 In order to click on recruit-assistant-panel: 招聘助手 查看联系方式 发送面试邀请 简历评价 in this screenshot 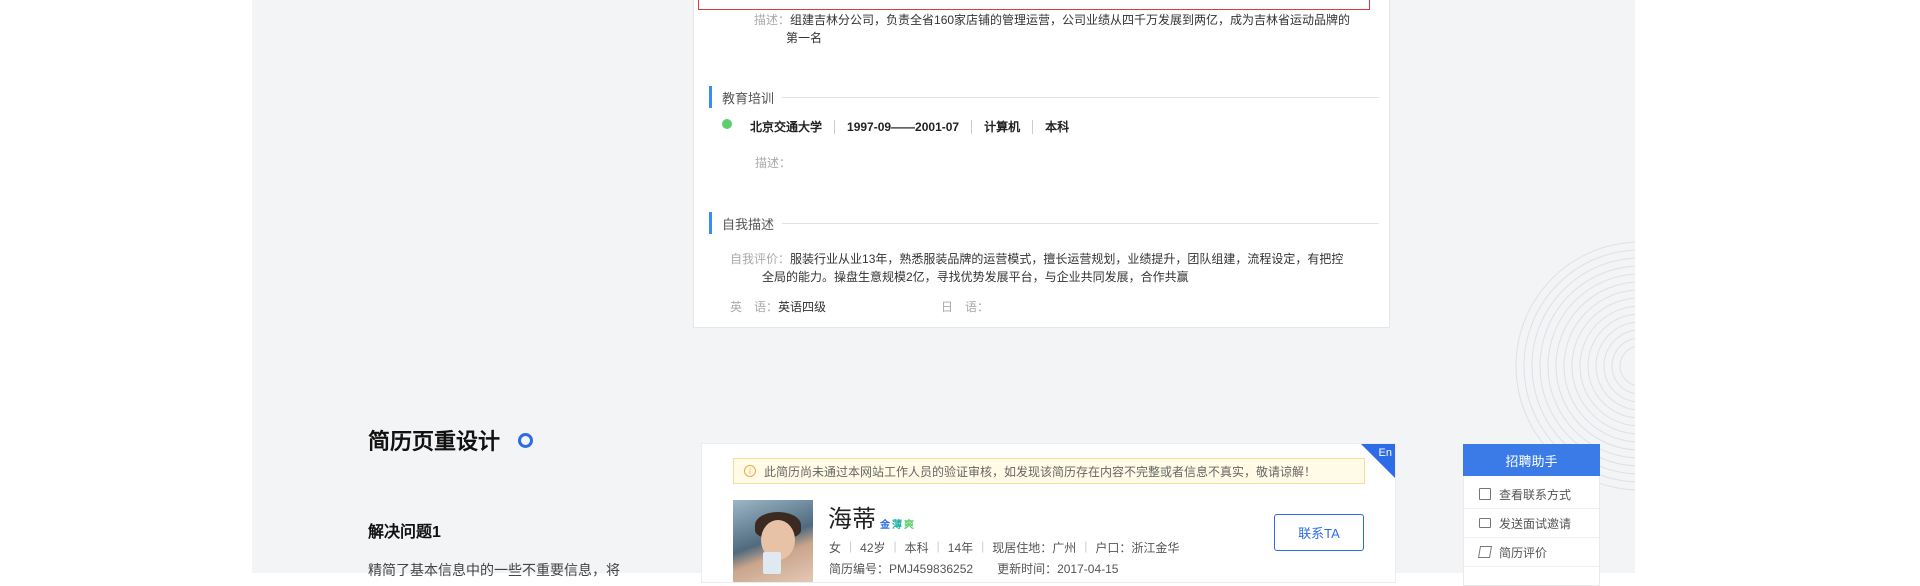, I will do `click(1531, 515)`.